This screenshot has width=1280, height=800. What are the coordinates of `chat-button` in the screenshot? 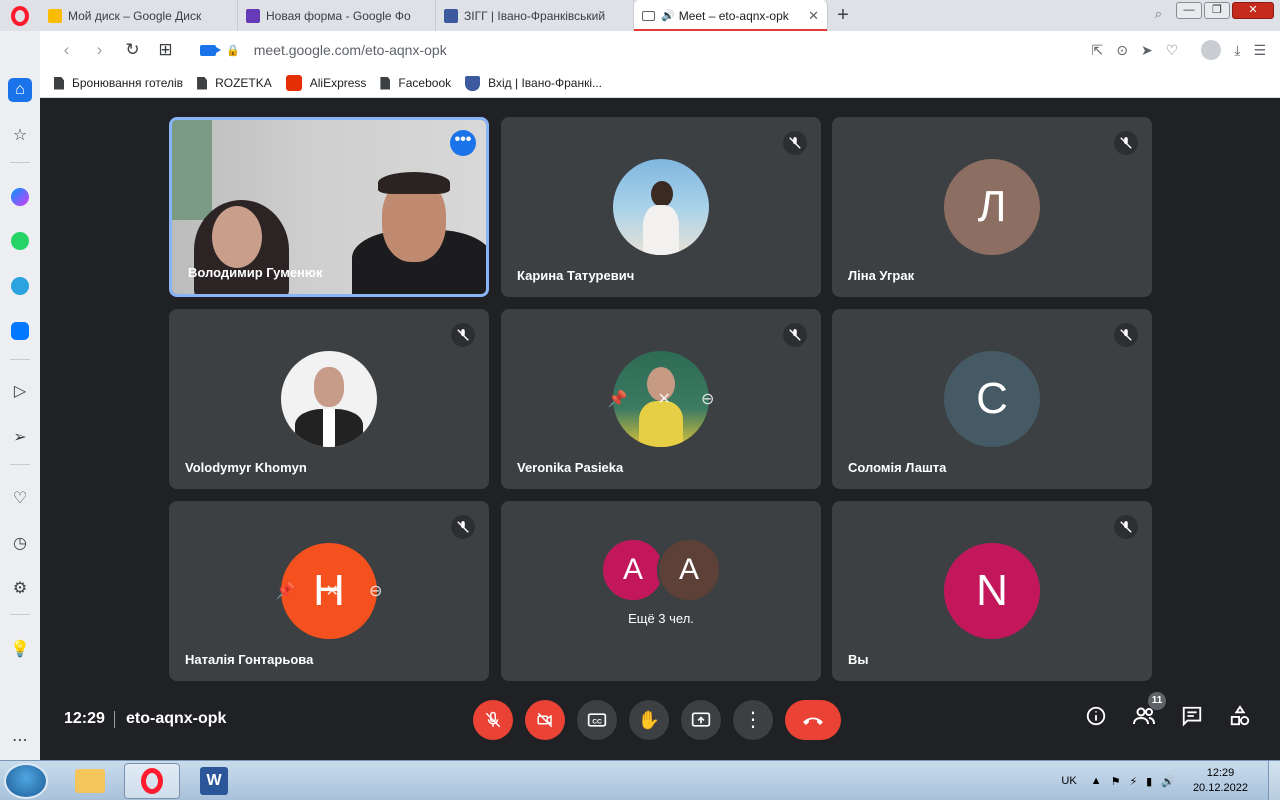 It's located at (1192, 716).